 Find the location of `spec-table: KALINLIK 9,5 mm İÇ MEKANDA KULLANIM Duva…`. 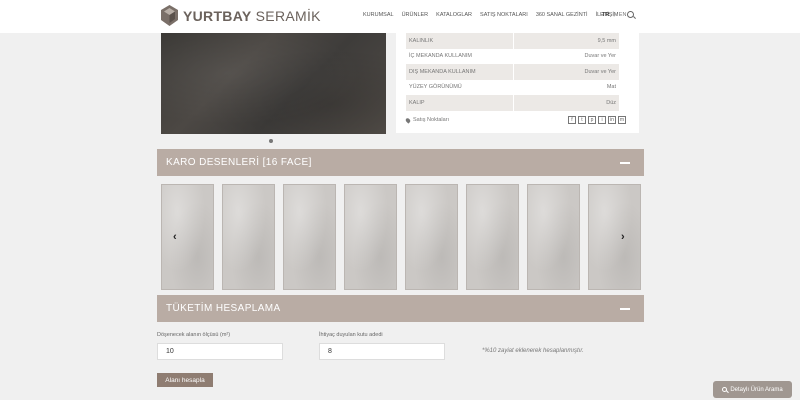

spec-table: KALINLIK 9,5 mm İÇ MEKANDA KULLANIM Duva… is located at coordinates (512, 72).